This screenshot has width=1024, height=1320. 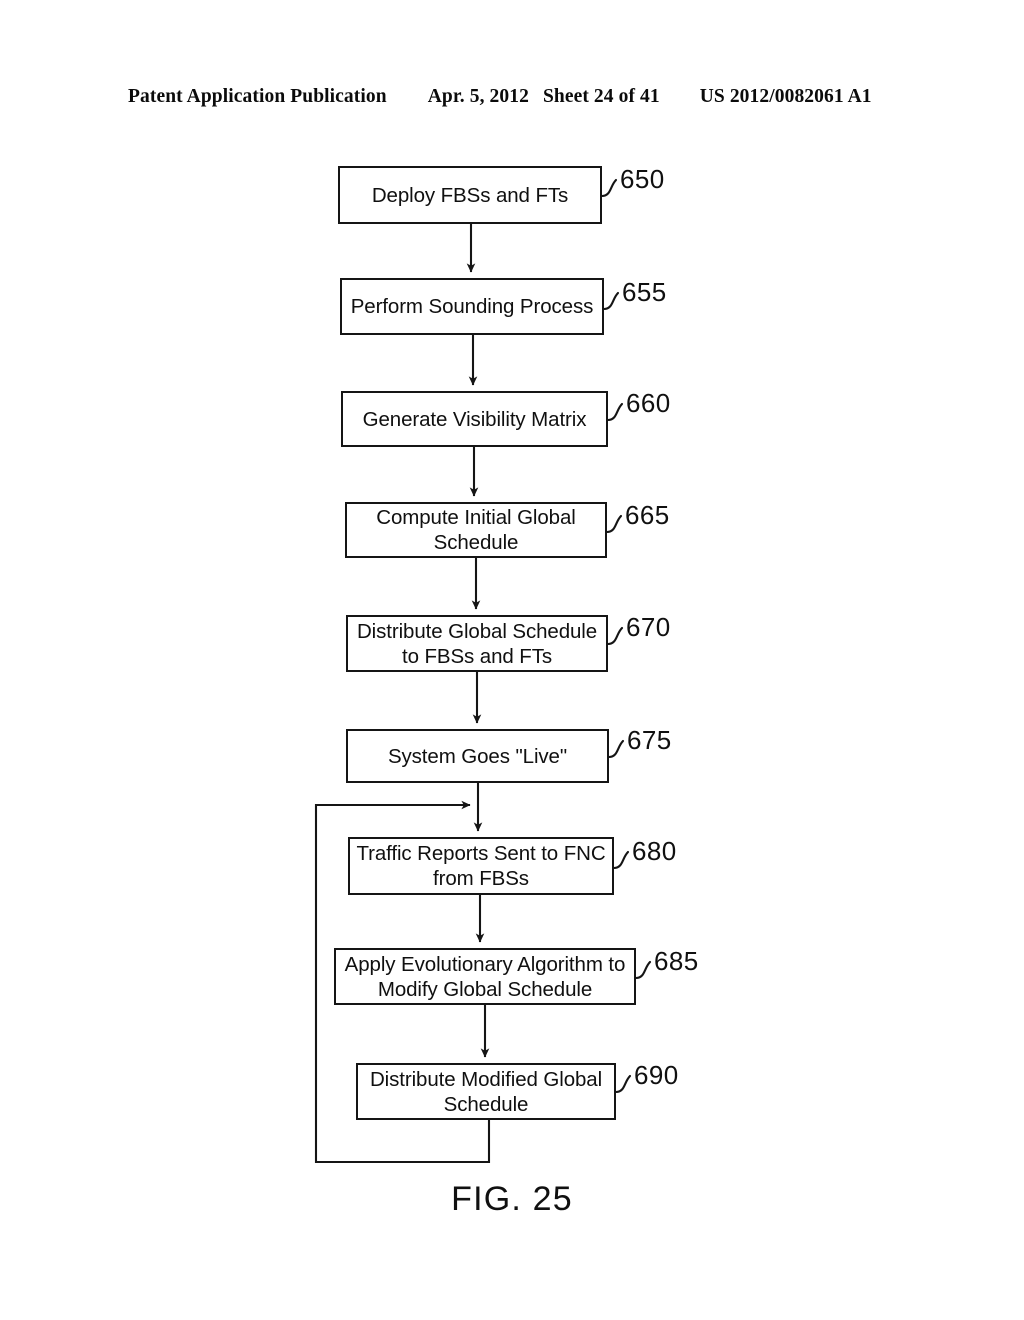 What do you see at coordinates (648, 403) in the screenshot?
I see `reference-numeral-660: 660` at bounding box center [648, 403].